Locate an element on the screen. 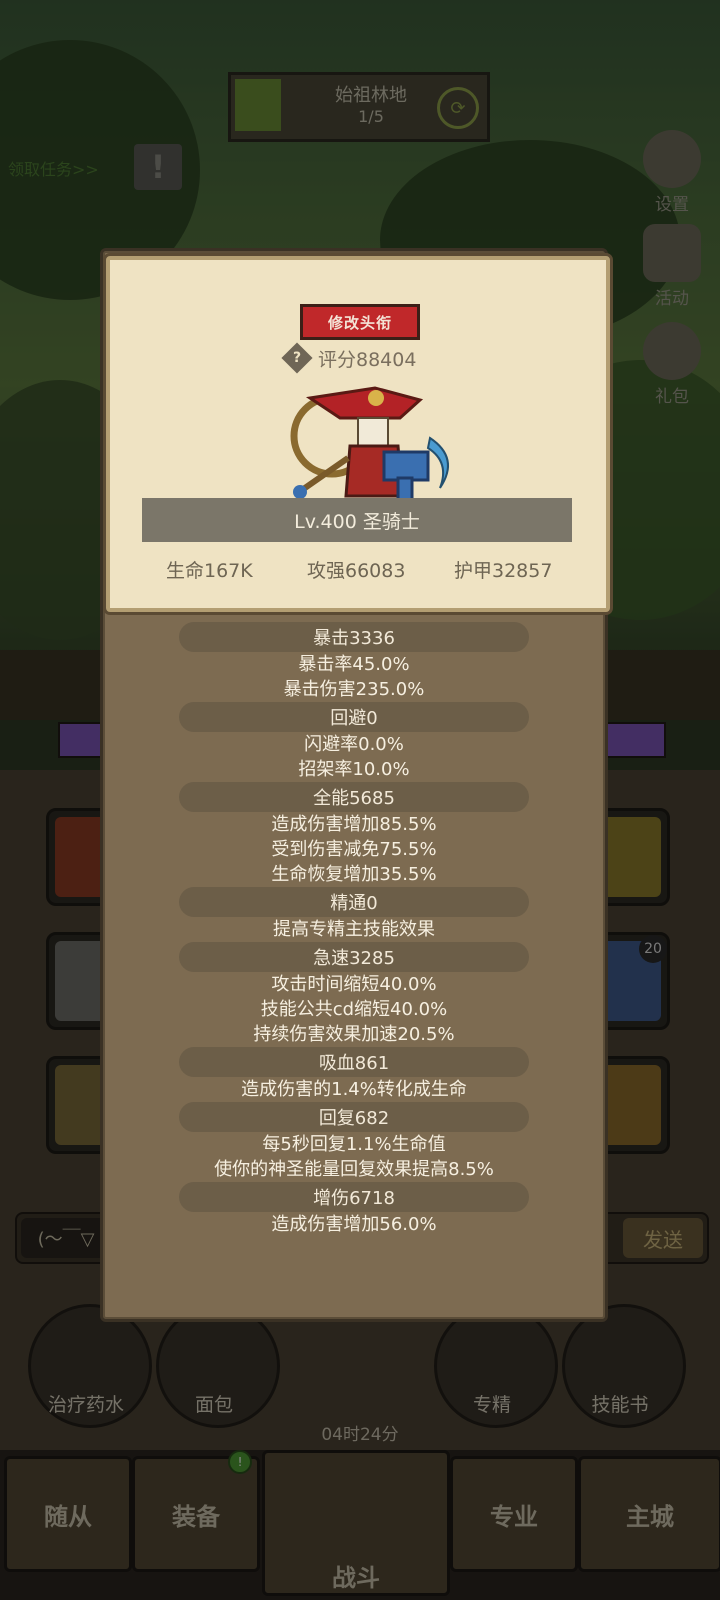 This screenshot has height=1600, width=720. stat-line: 持续伤害效果加速20.5% is located at coordinates (354, 1034).